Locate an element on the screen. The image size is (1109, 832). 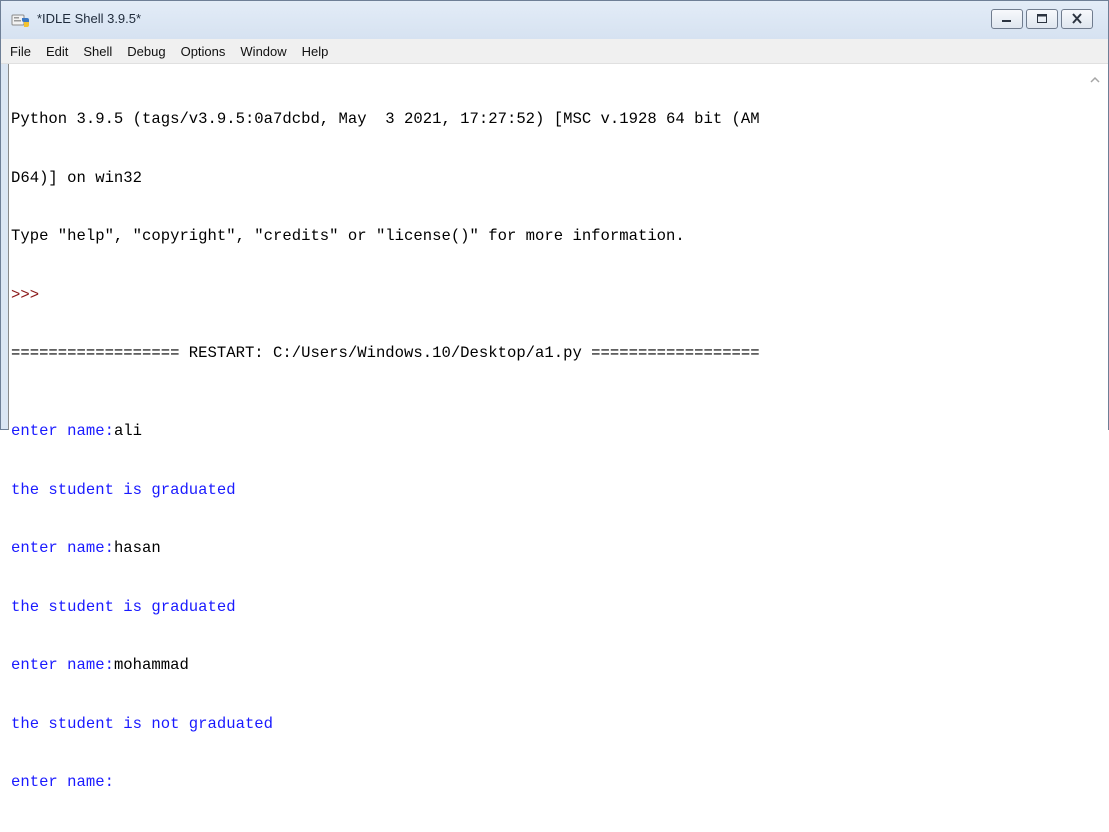
user-input: hasan is located at coordinates (137, 548).